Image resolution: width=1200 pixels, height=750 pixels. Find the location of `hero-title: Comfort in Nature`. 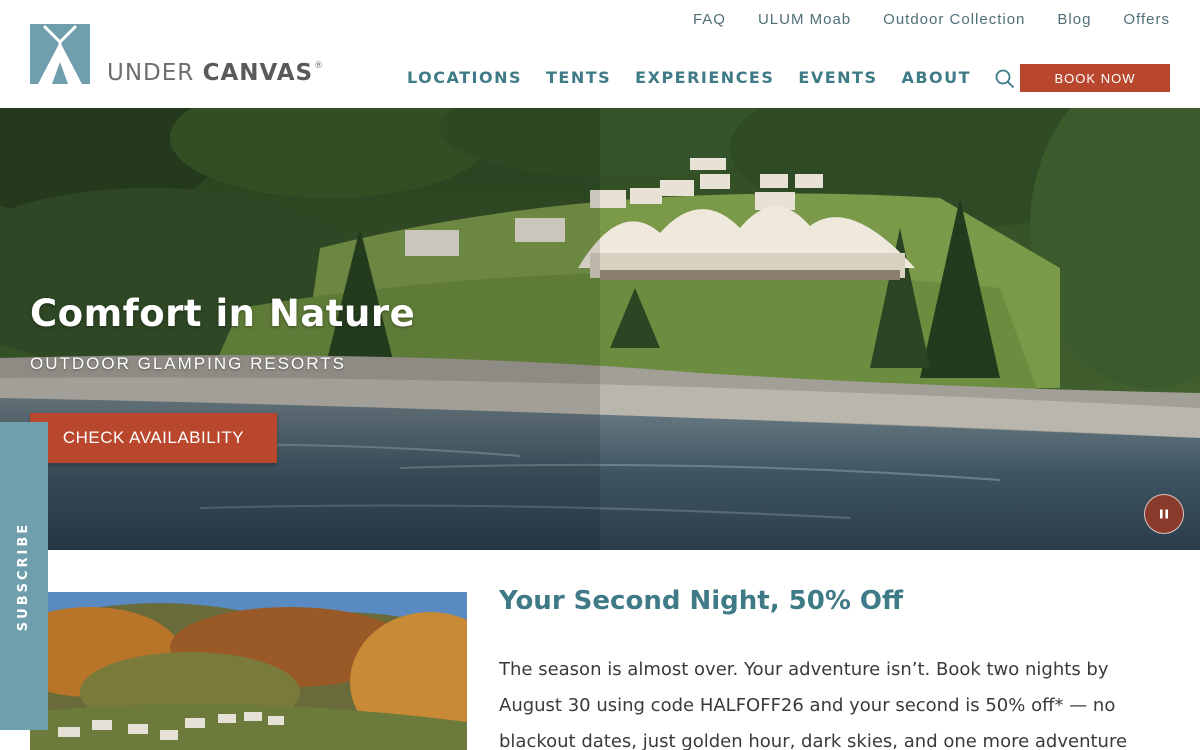

hero-title: Comfort in Nature is located at coordinates (223, 313).